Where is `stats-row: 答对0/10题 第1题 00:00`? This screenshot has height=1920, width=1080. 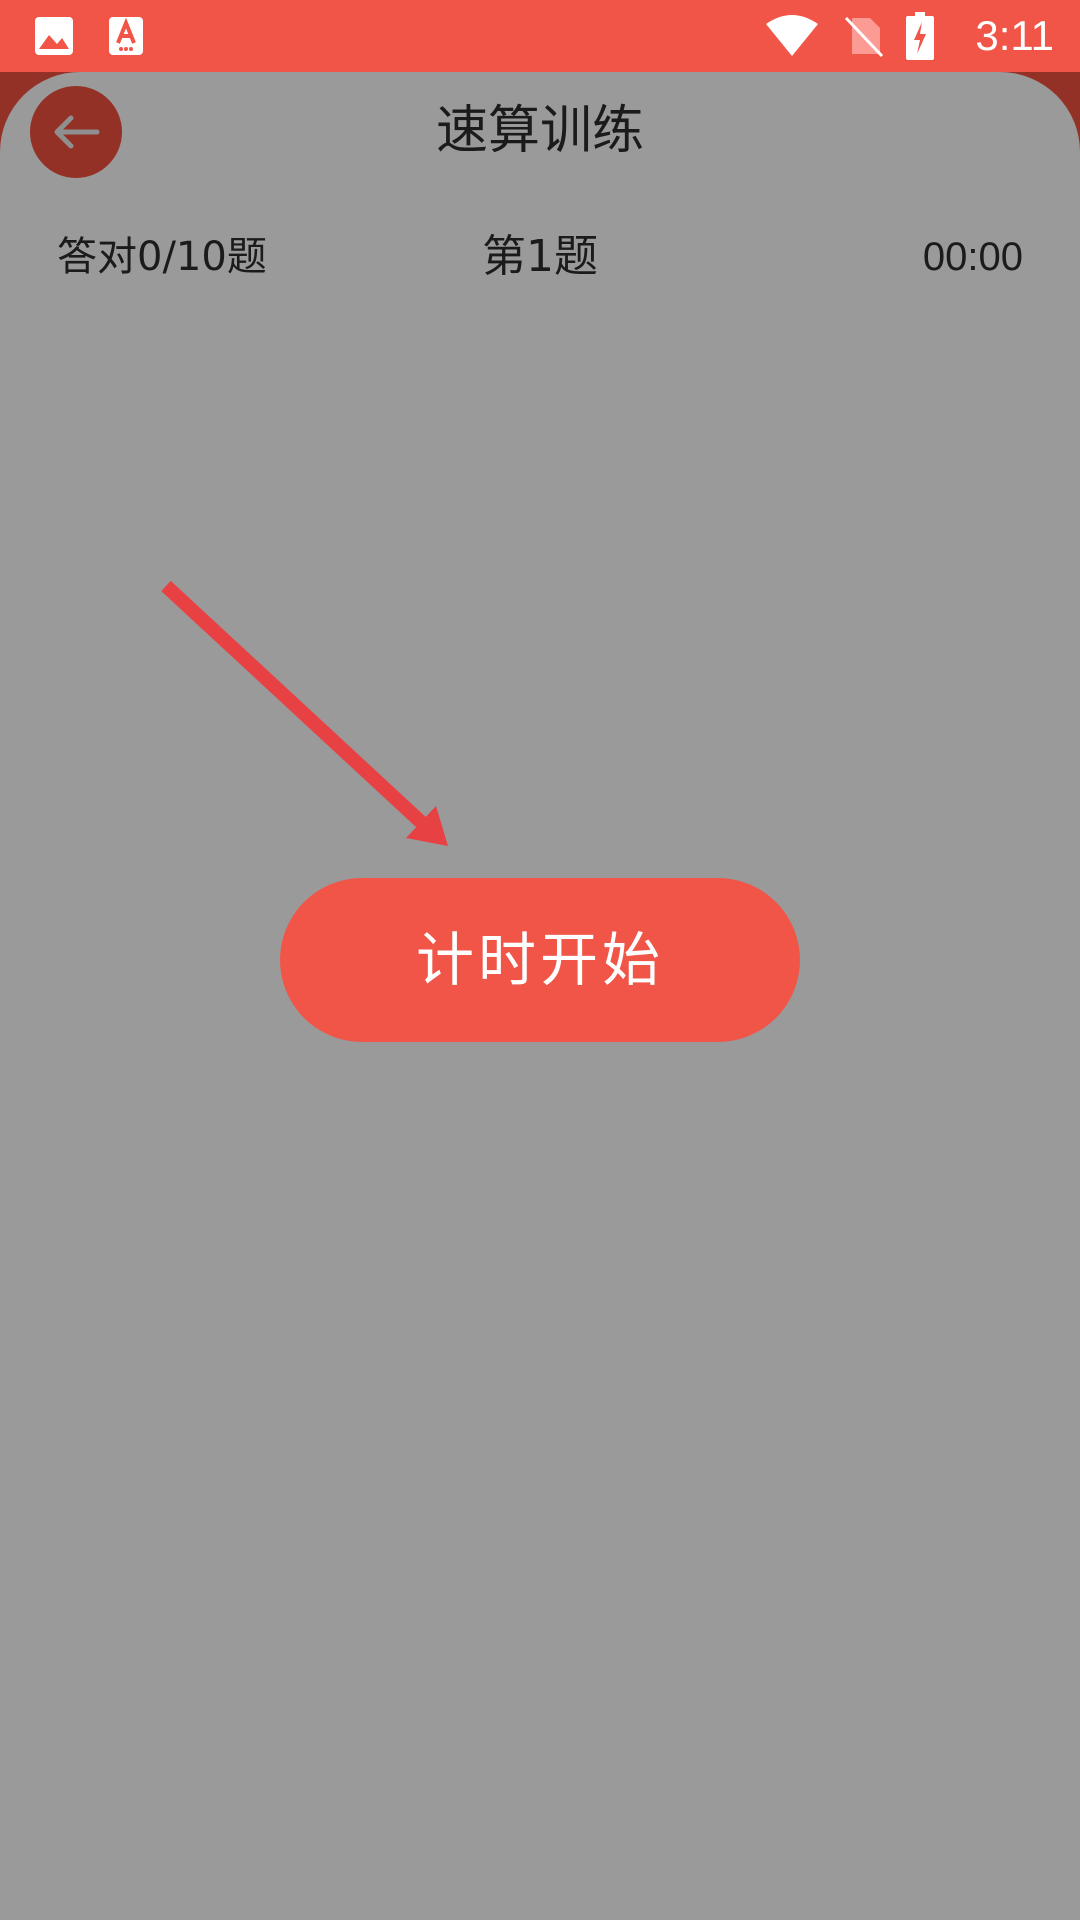
stats-row: 答对0/10题 第1题 00:00 is located at coordinates (540, 257).